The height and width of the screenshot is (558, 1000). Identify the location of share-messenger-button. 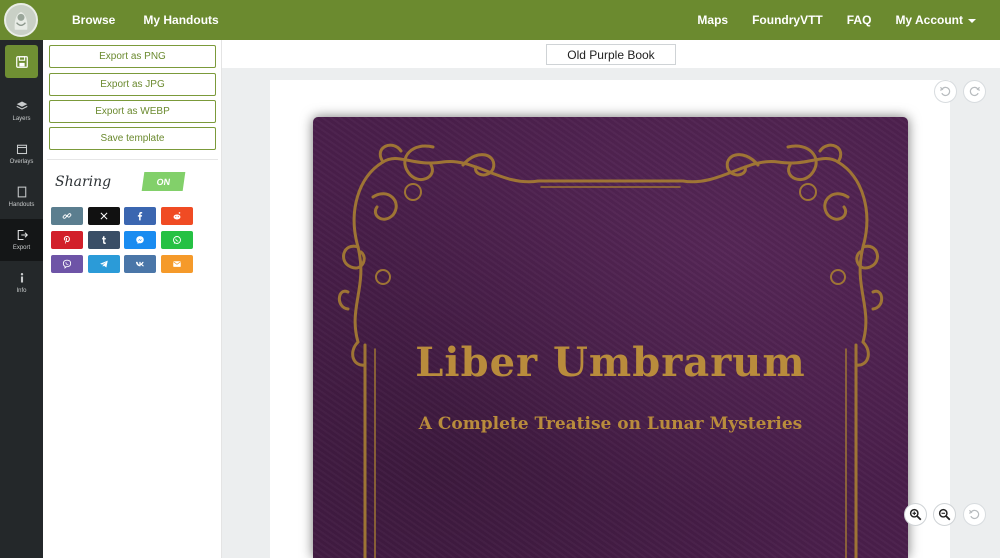
(140, 240).